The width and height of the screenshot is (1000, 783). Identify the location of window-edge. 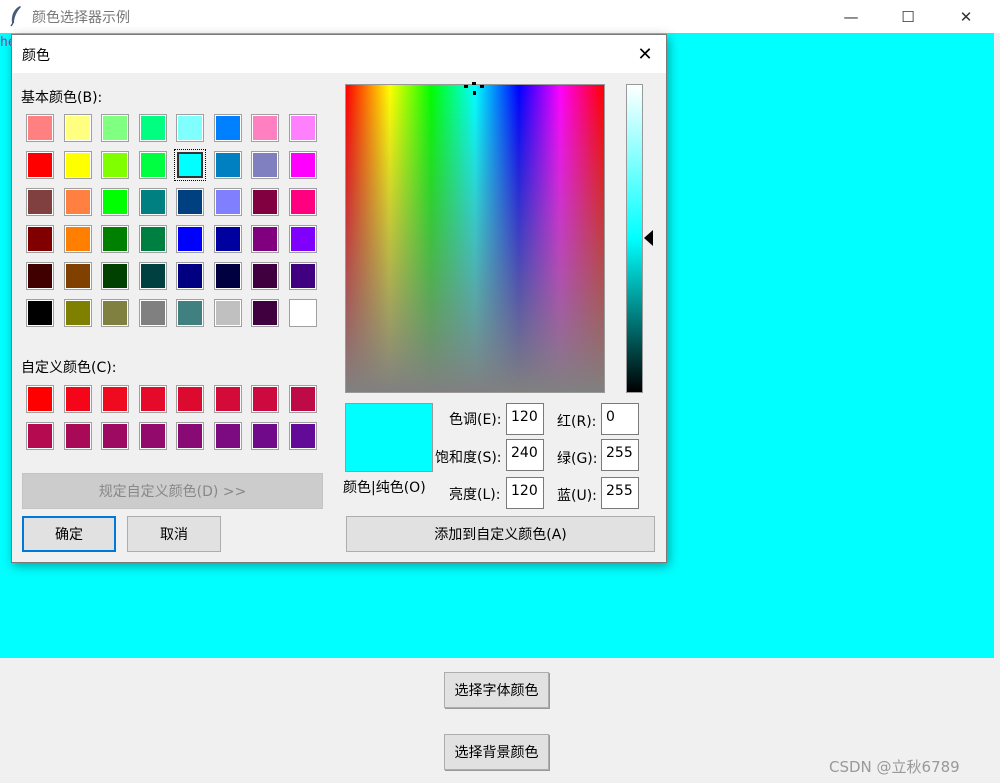
(997, 345).